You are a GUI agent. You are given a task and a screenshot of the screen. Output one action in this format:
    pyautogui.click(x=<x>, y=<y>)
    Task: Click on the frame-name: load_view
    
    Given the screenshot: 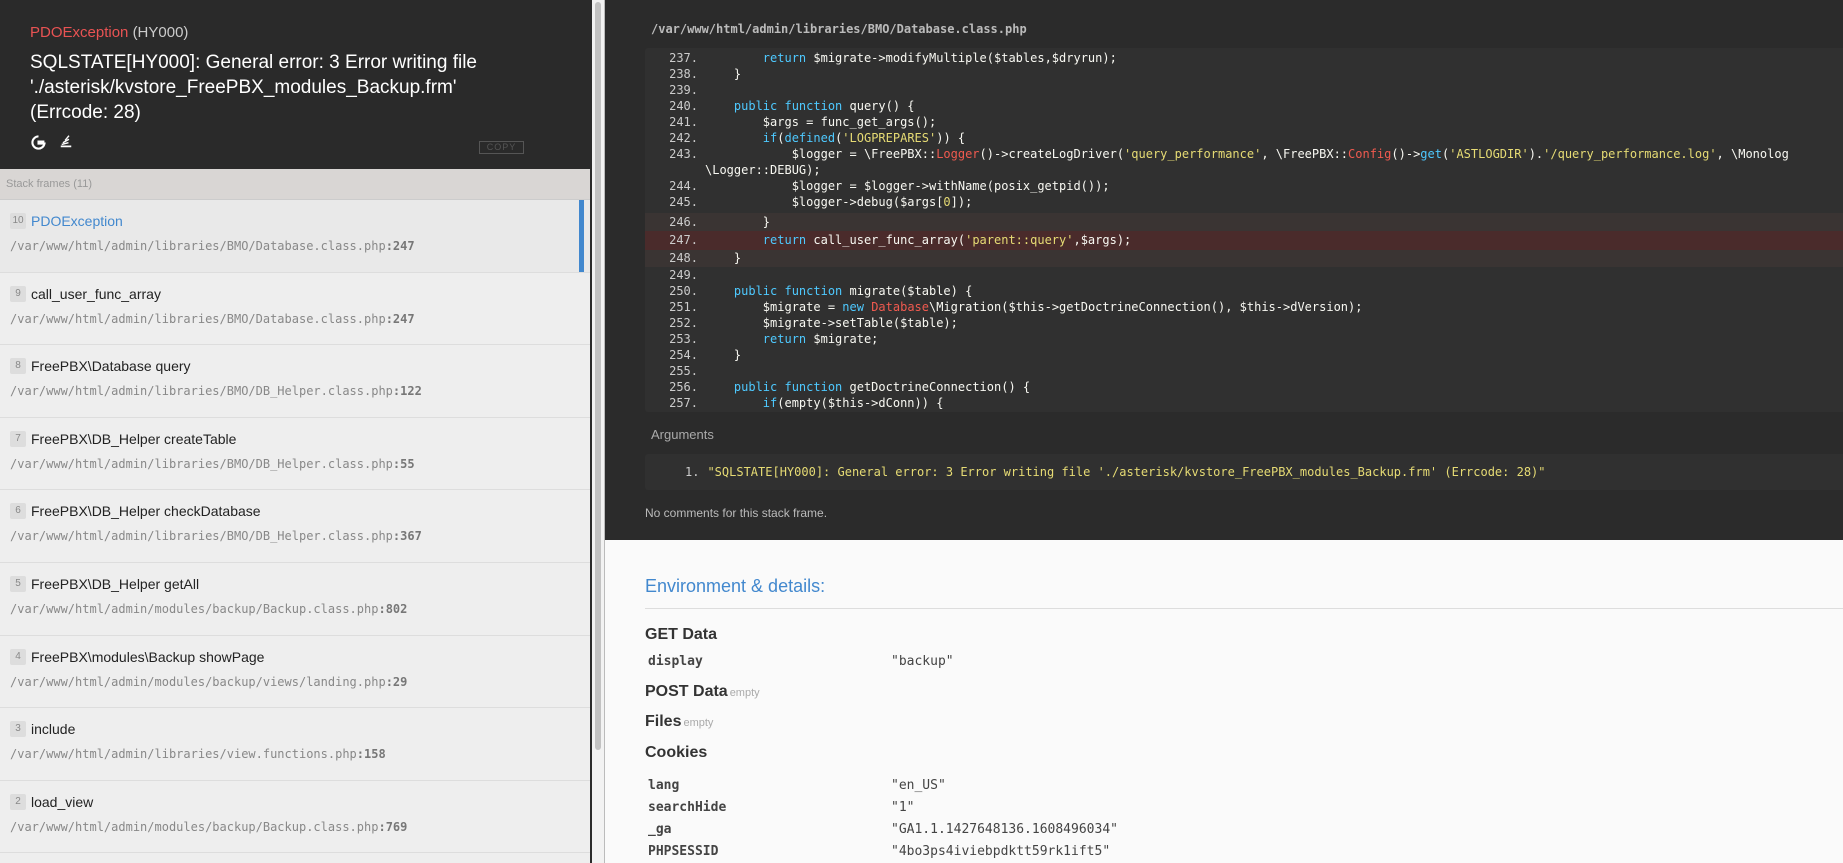 What is the action you would take?
    pyautogui.click(x=62, y=801)
    